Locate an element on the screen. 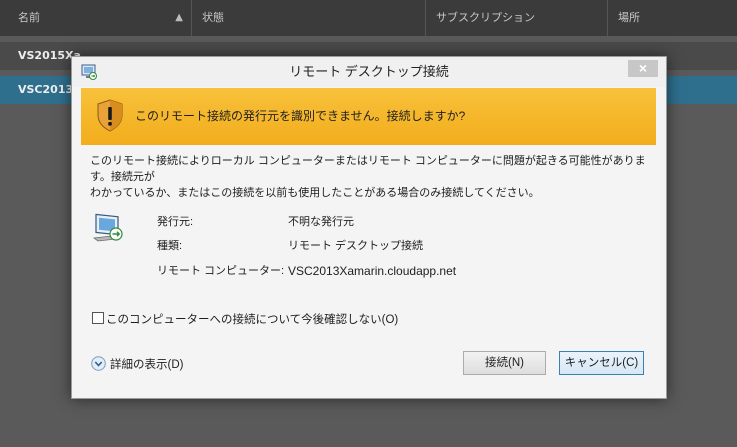 The image size is (737, 447). remote-computer-label: リモート コンピューター: is located at coordinates (221, 271).